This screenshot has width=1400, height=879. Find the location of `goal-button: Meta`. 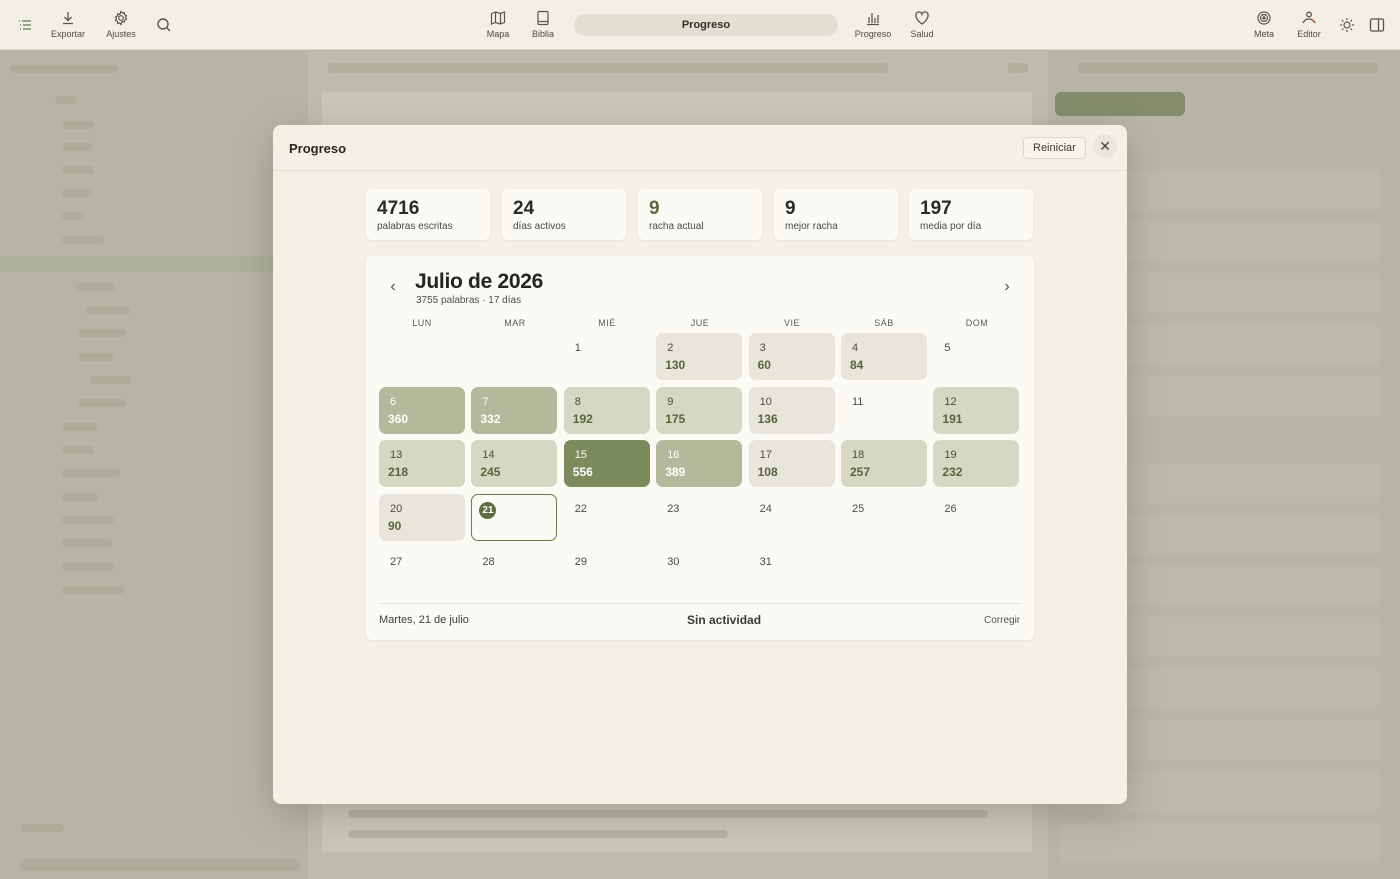

goal-button: Meta is located at coordinates (1264, 24).